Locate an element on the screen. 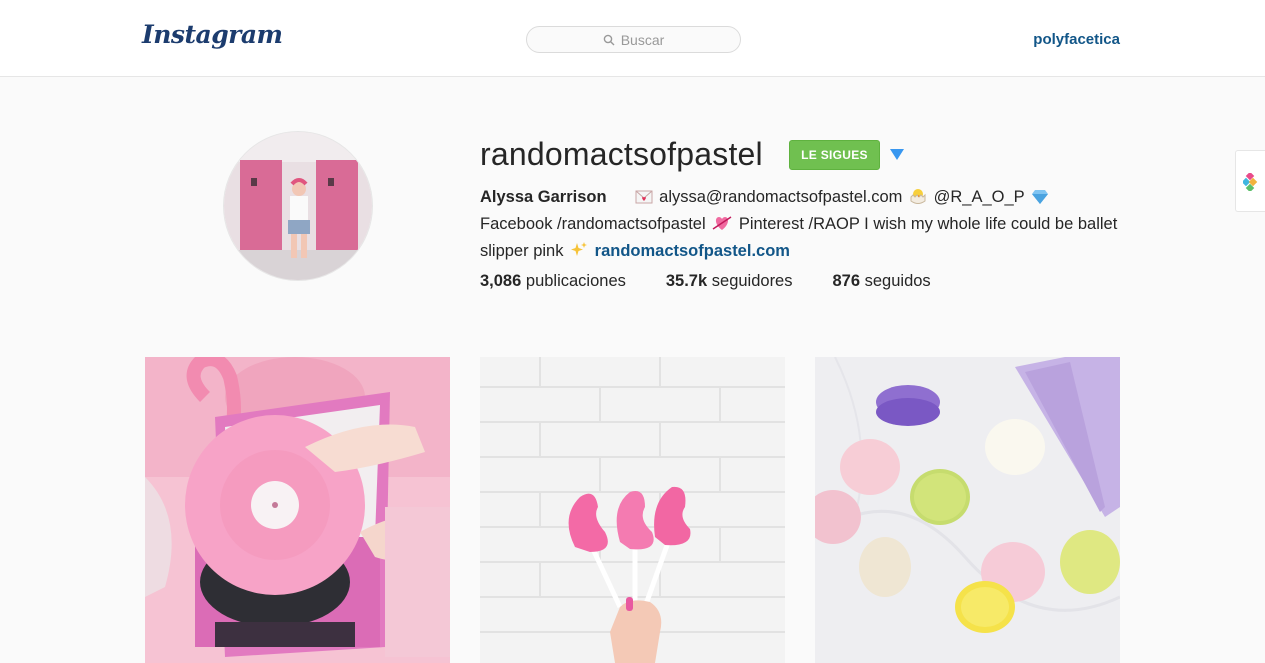 Image resolution: width=1265 pixels, height=663 pixels. post-image-macarons is located at coordinates (967, 510).